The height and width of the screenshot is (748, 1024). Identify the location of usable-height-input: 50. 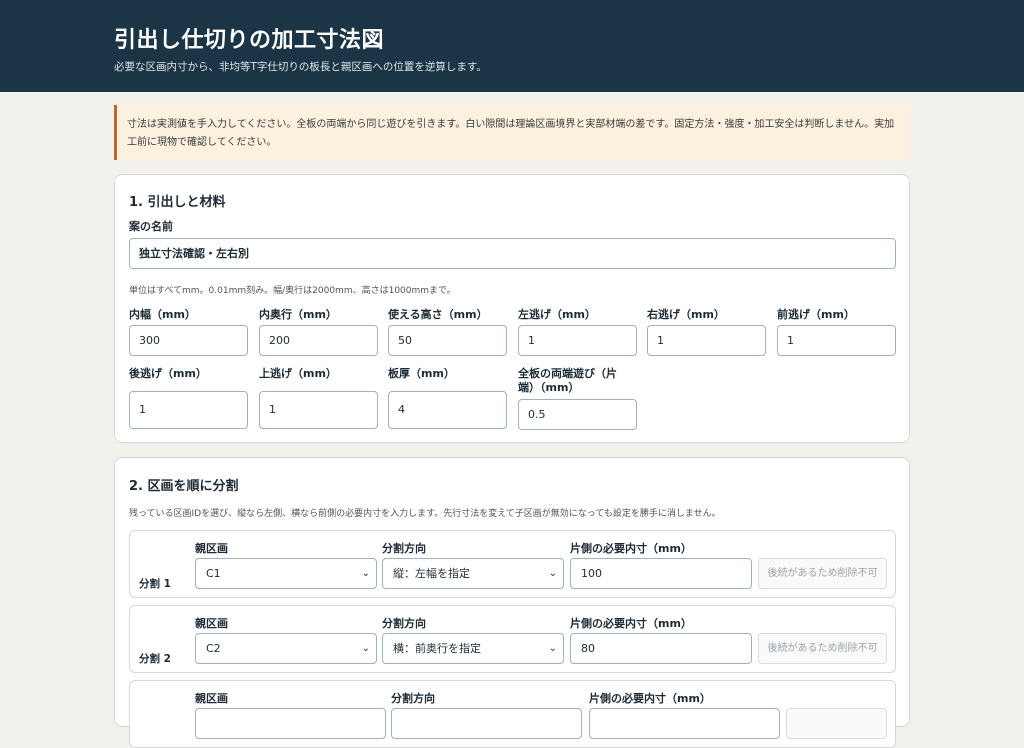
(447, 340).